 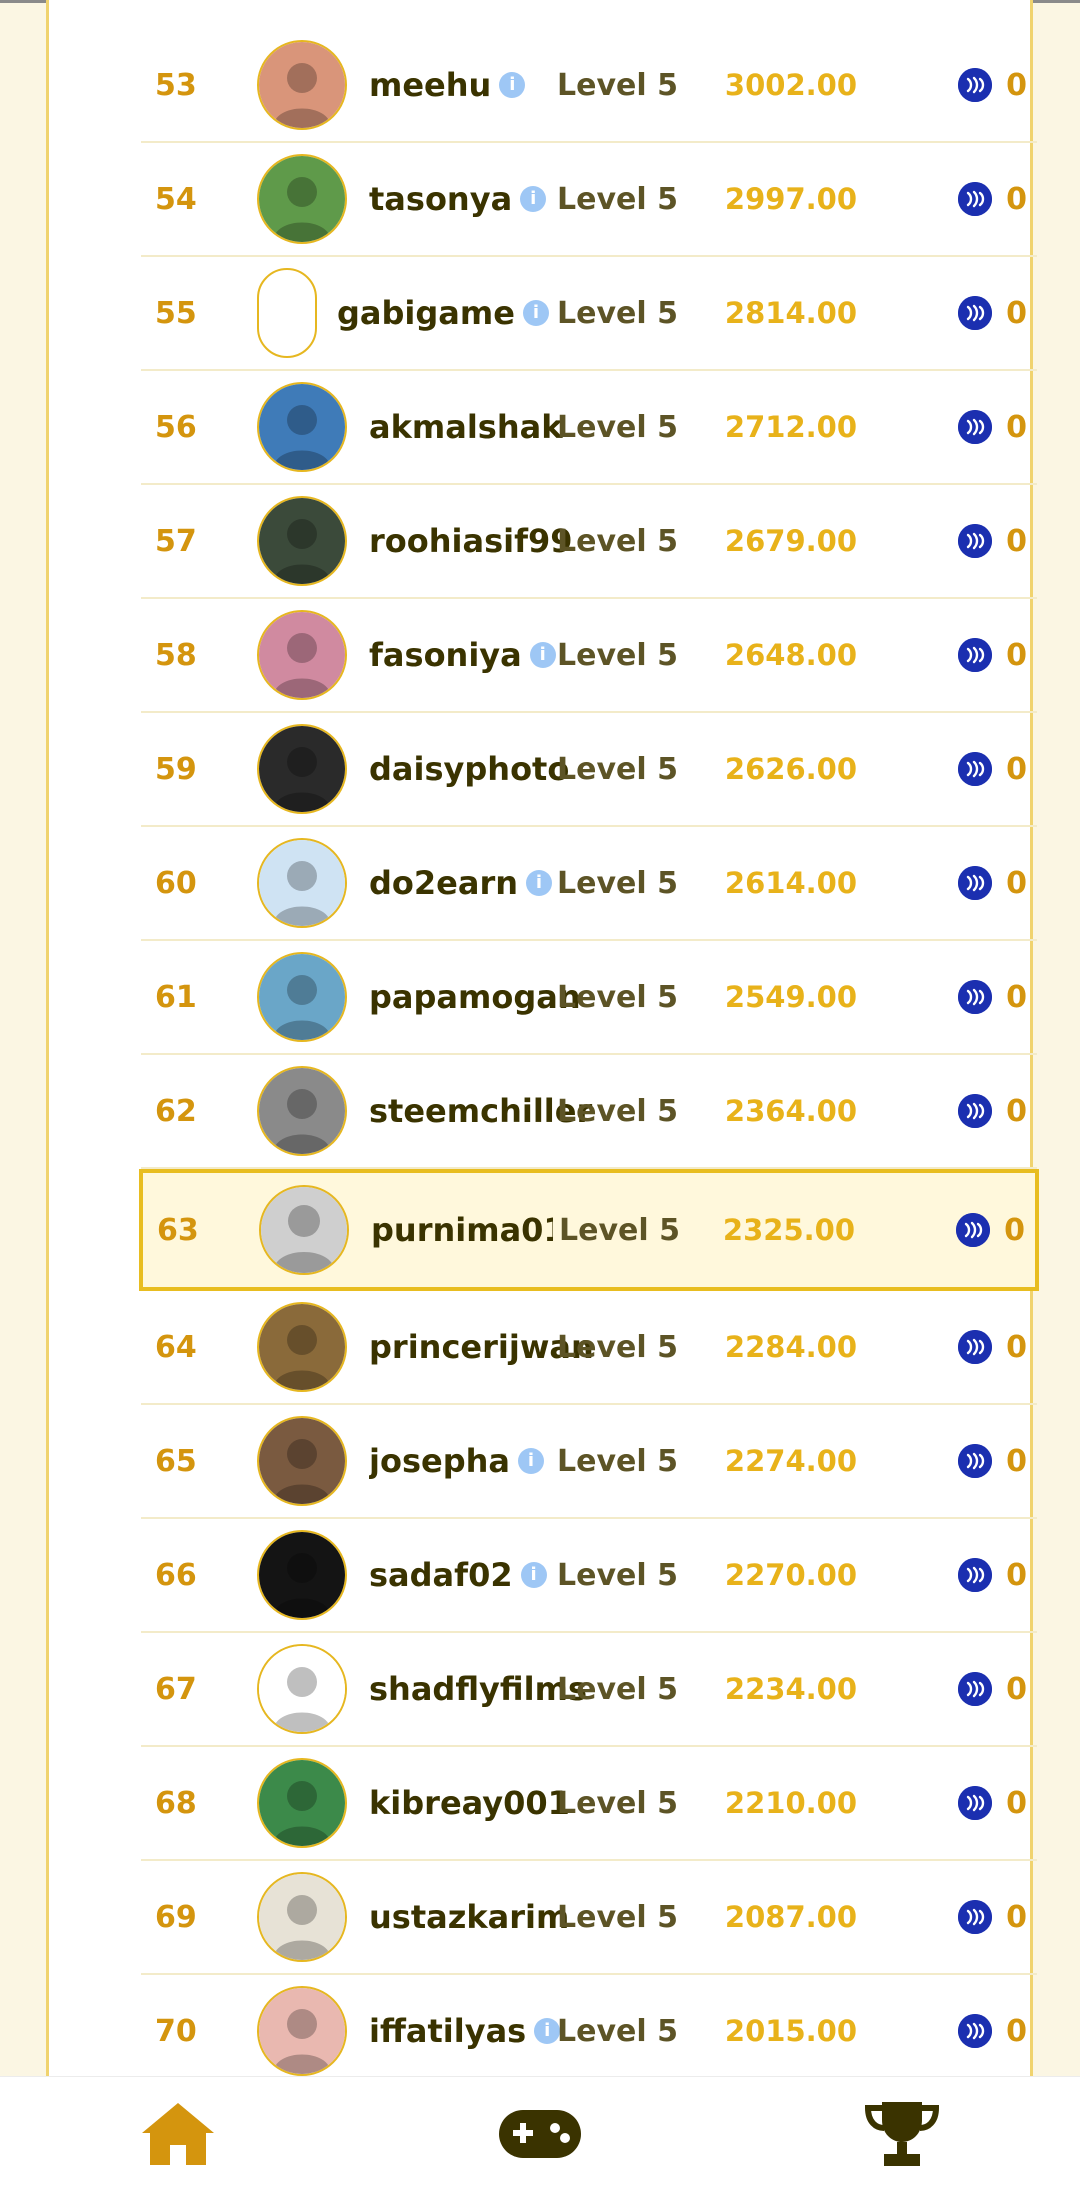 I want to click on leaderboard-row: 64 princerijwan Level 5 2284.00 0, so click(x=589, y=1348).